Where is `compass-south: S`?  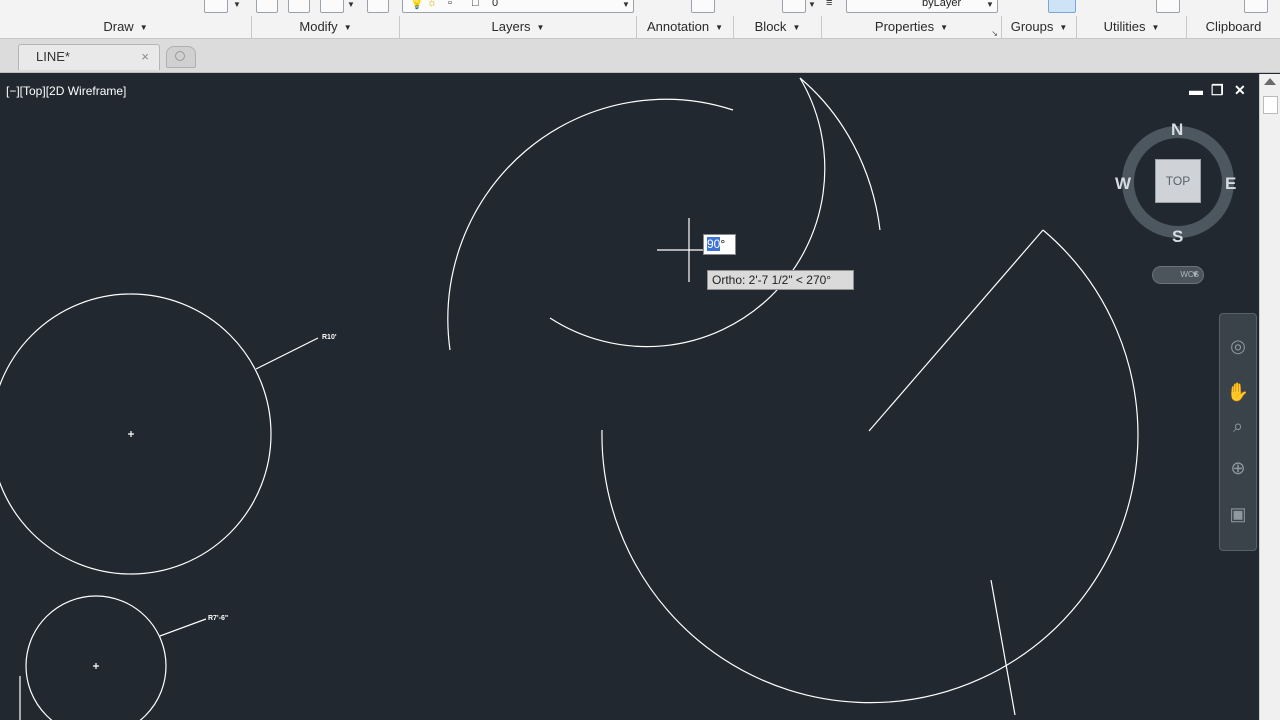
compass-south: S is located at coordinates (1177, 237).